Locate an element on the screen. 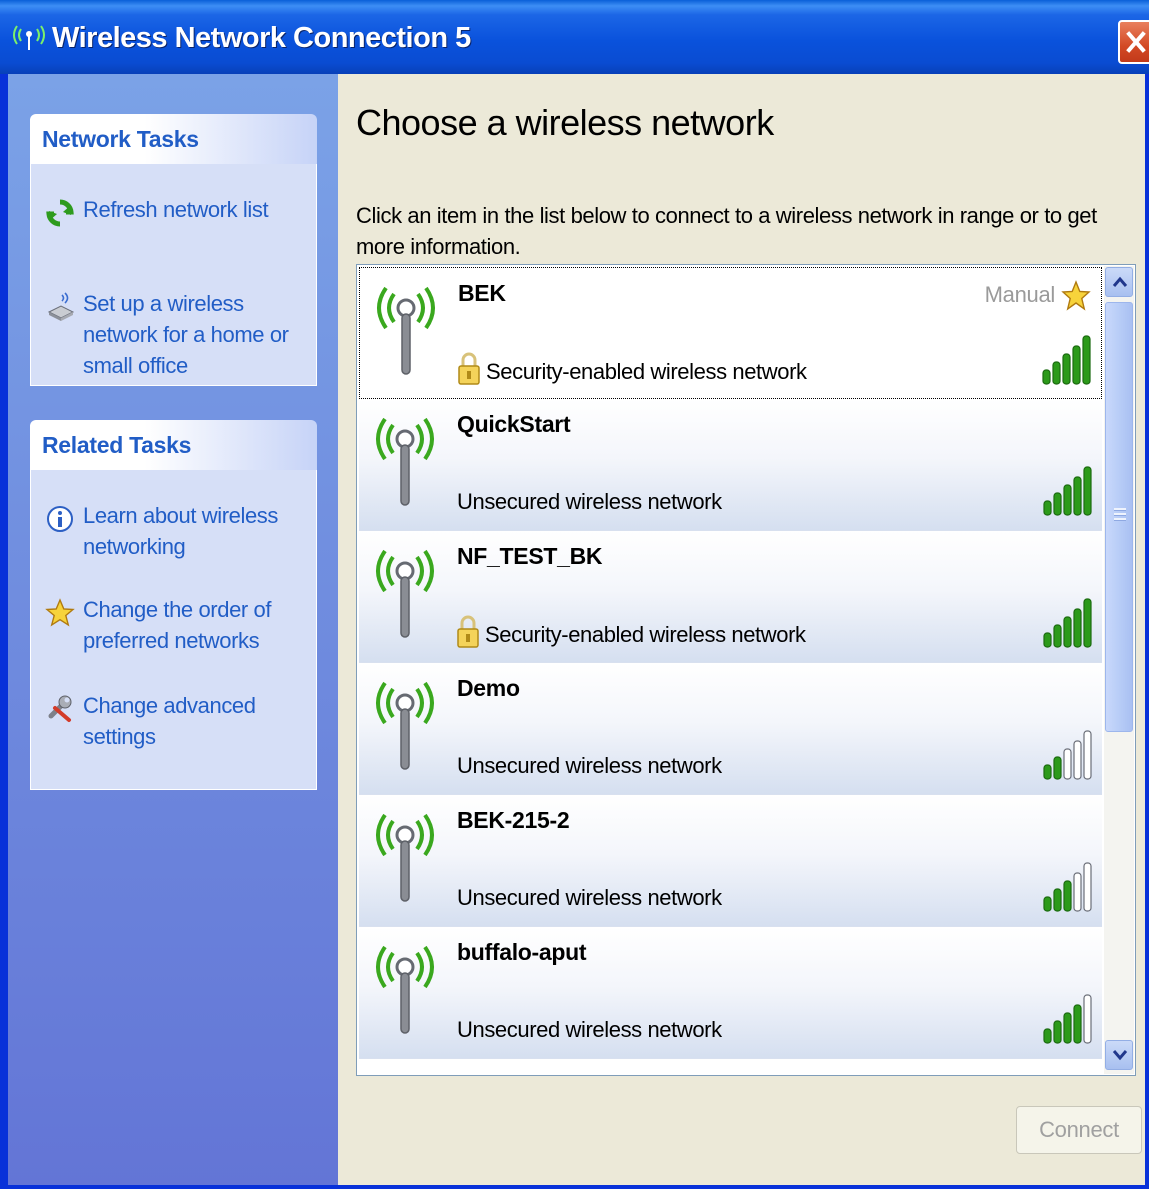 This screenshot has height=1189, width=1149. preferred-star-icon is located at coordinates (1076, 295).